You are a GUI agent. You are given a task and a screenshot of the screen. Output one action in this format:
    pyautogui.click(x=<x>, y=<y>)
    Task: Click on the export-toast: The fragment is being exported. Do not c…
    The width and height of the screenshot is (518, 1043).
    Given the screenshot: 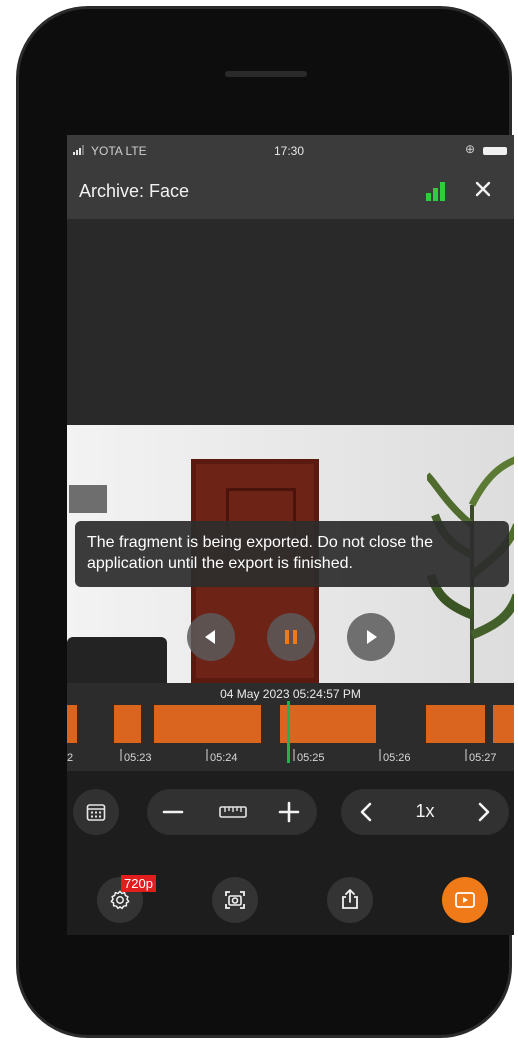 What is the action you would take?
    pyautogui.click(x=292, y=554)
    